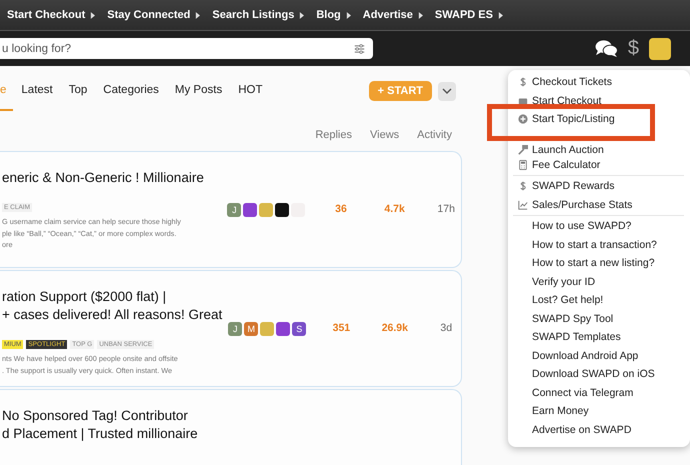 This screenshot has width=690, height=465. I want to click on nav-tab: My Posts, so click(198, 91).